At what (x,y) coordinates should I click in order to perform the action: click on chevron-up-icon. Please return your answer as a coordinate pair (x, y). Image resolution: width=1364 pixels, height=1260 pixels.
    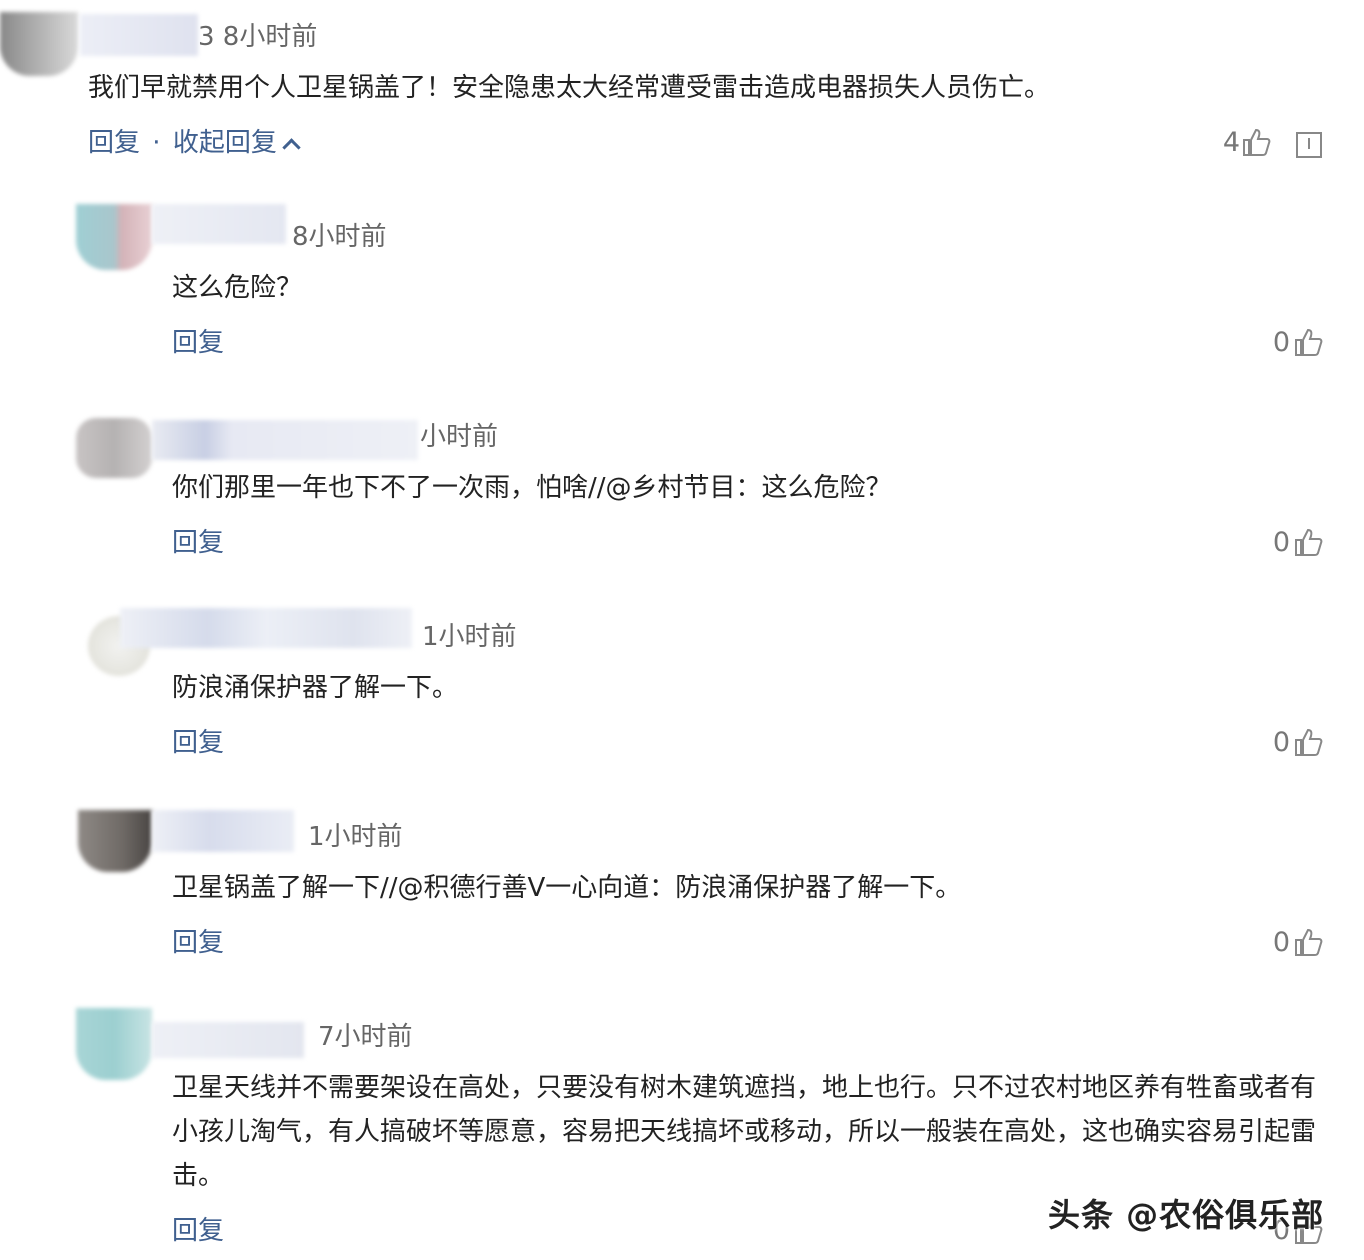
    Looking at the image, I should click on (291, 147).